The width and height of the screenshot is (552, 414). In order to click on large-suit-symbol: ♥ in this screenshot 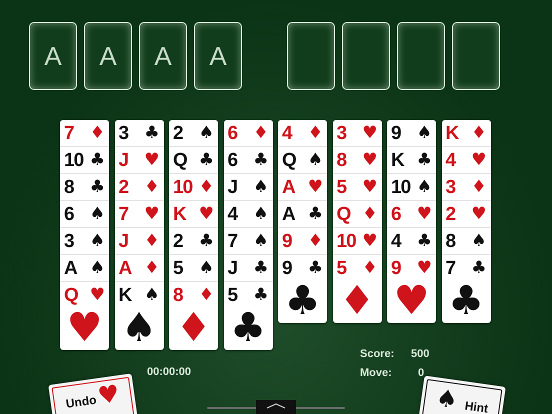, I will do `click(412, 301)`.